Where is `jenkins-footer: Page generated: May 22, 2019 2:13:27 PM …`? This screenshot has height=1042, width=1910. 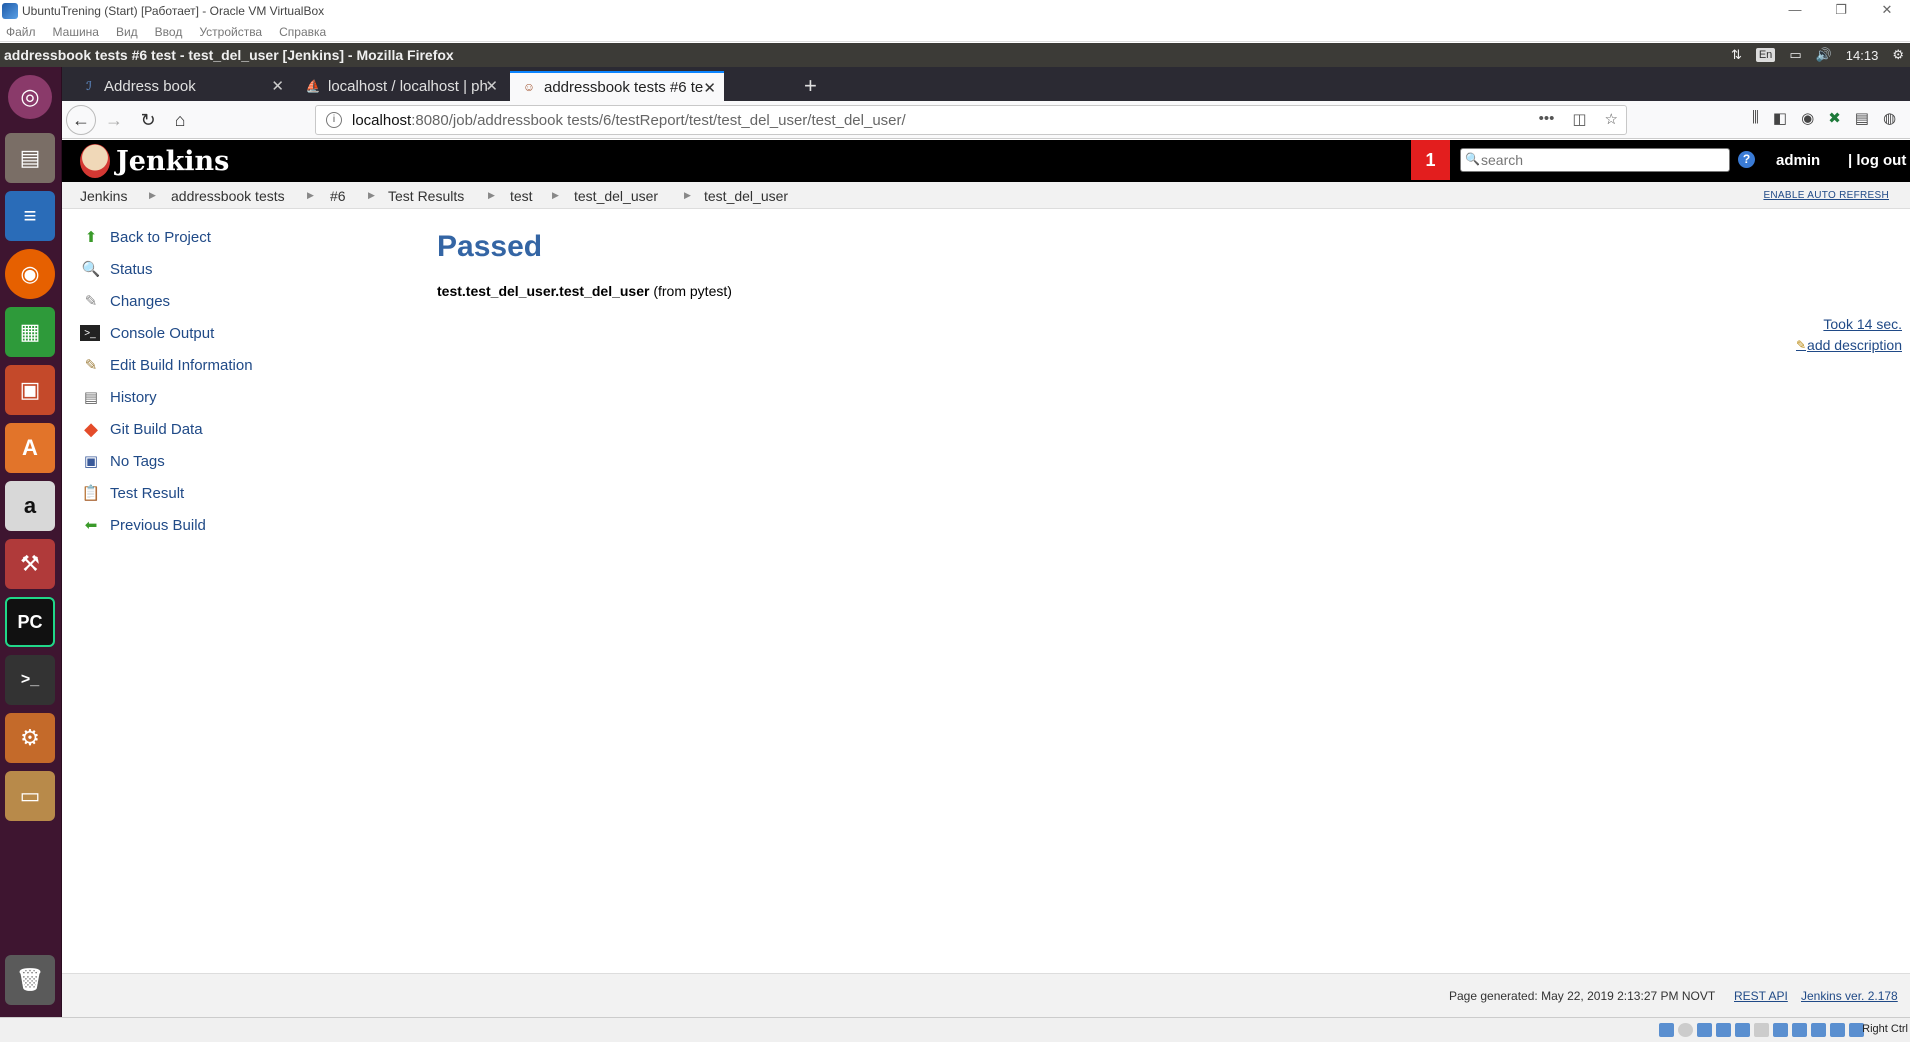 jenkins-footer: Page generated: May 22, 2019 2:13:27 PM … is located at coordinates (986, 995).